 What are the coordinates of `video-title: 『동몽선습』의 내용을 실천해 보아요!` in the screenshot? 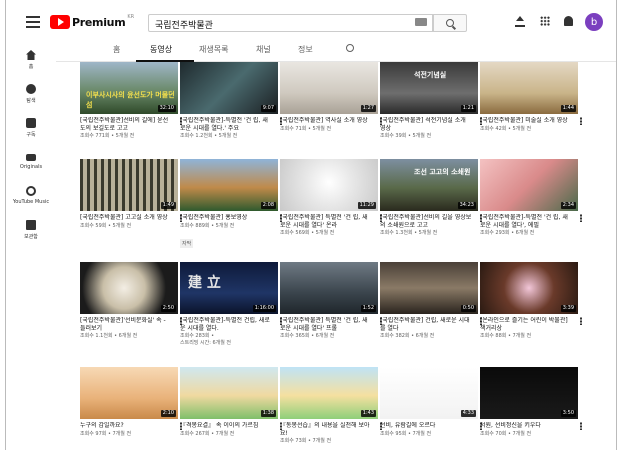 It's located at (326, 429).